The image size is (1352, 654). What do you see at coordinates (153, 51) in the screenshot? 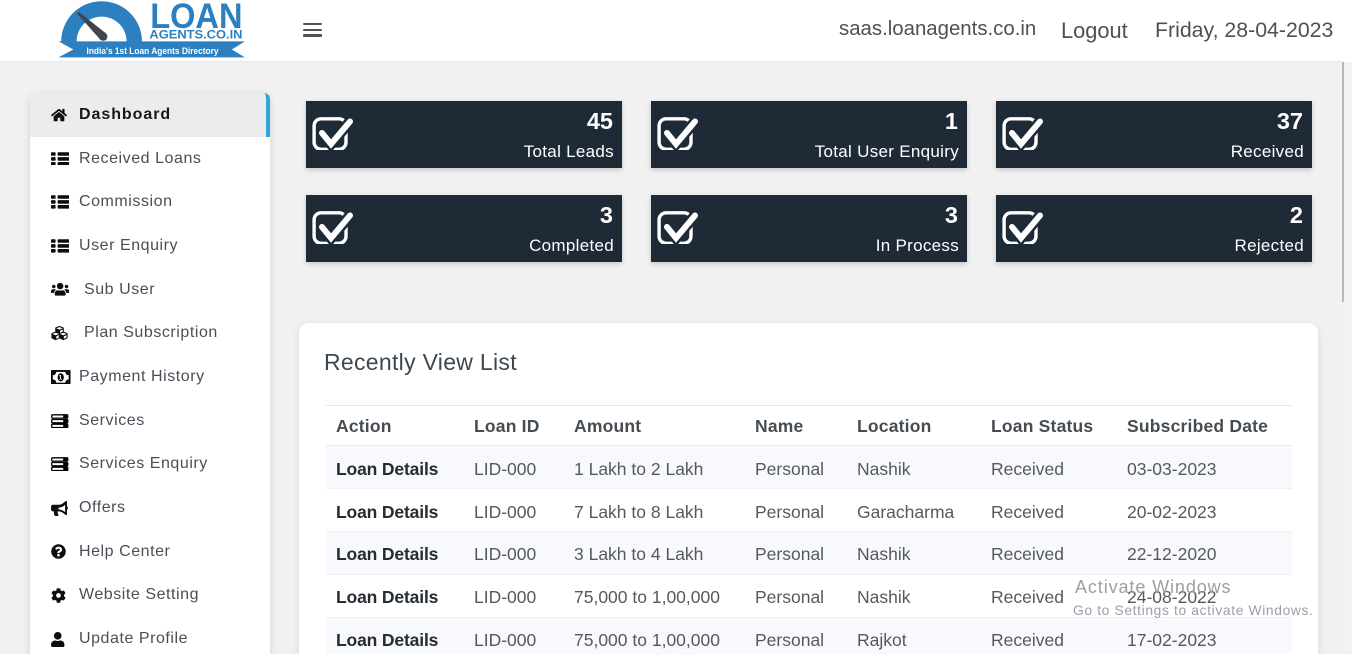
I see `svg-text:India's 1st Loan Agents Direct: India's 1st Loan Agents Directory` at bounding box center [153, 51].